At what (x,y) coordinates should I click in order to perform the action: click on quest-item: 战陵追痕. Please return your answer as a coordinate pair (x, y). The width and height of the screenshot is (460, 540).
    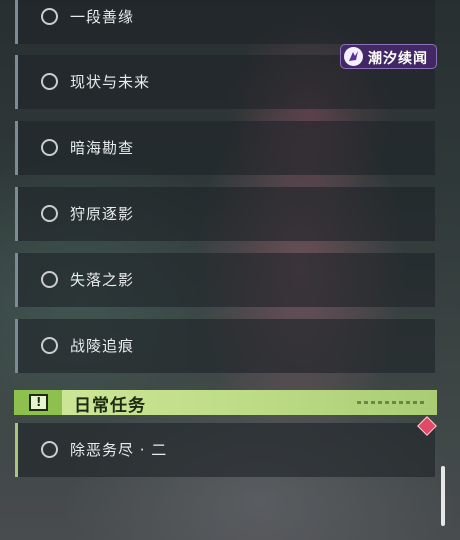
    Looking at the image, I should click on (225, 346).